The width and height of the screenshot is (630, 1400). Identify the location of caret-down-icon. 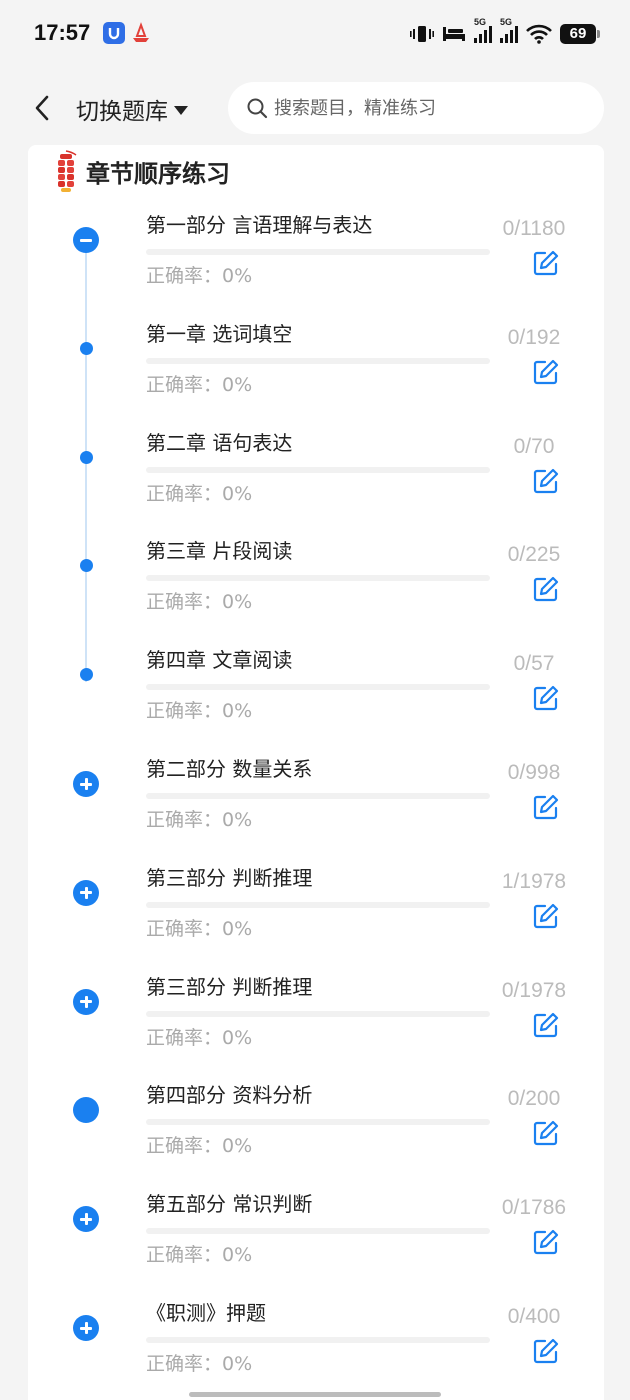
(181, 110).